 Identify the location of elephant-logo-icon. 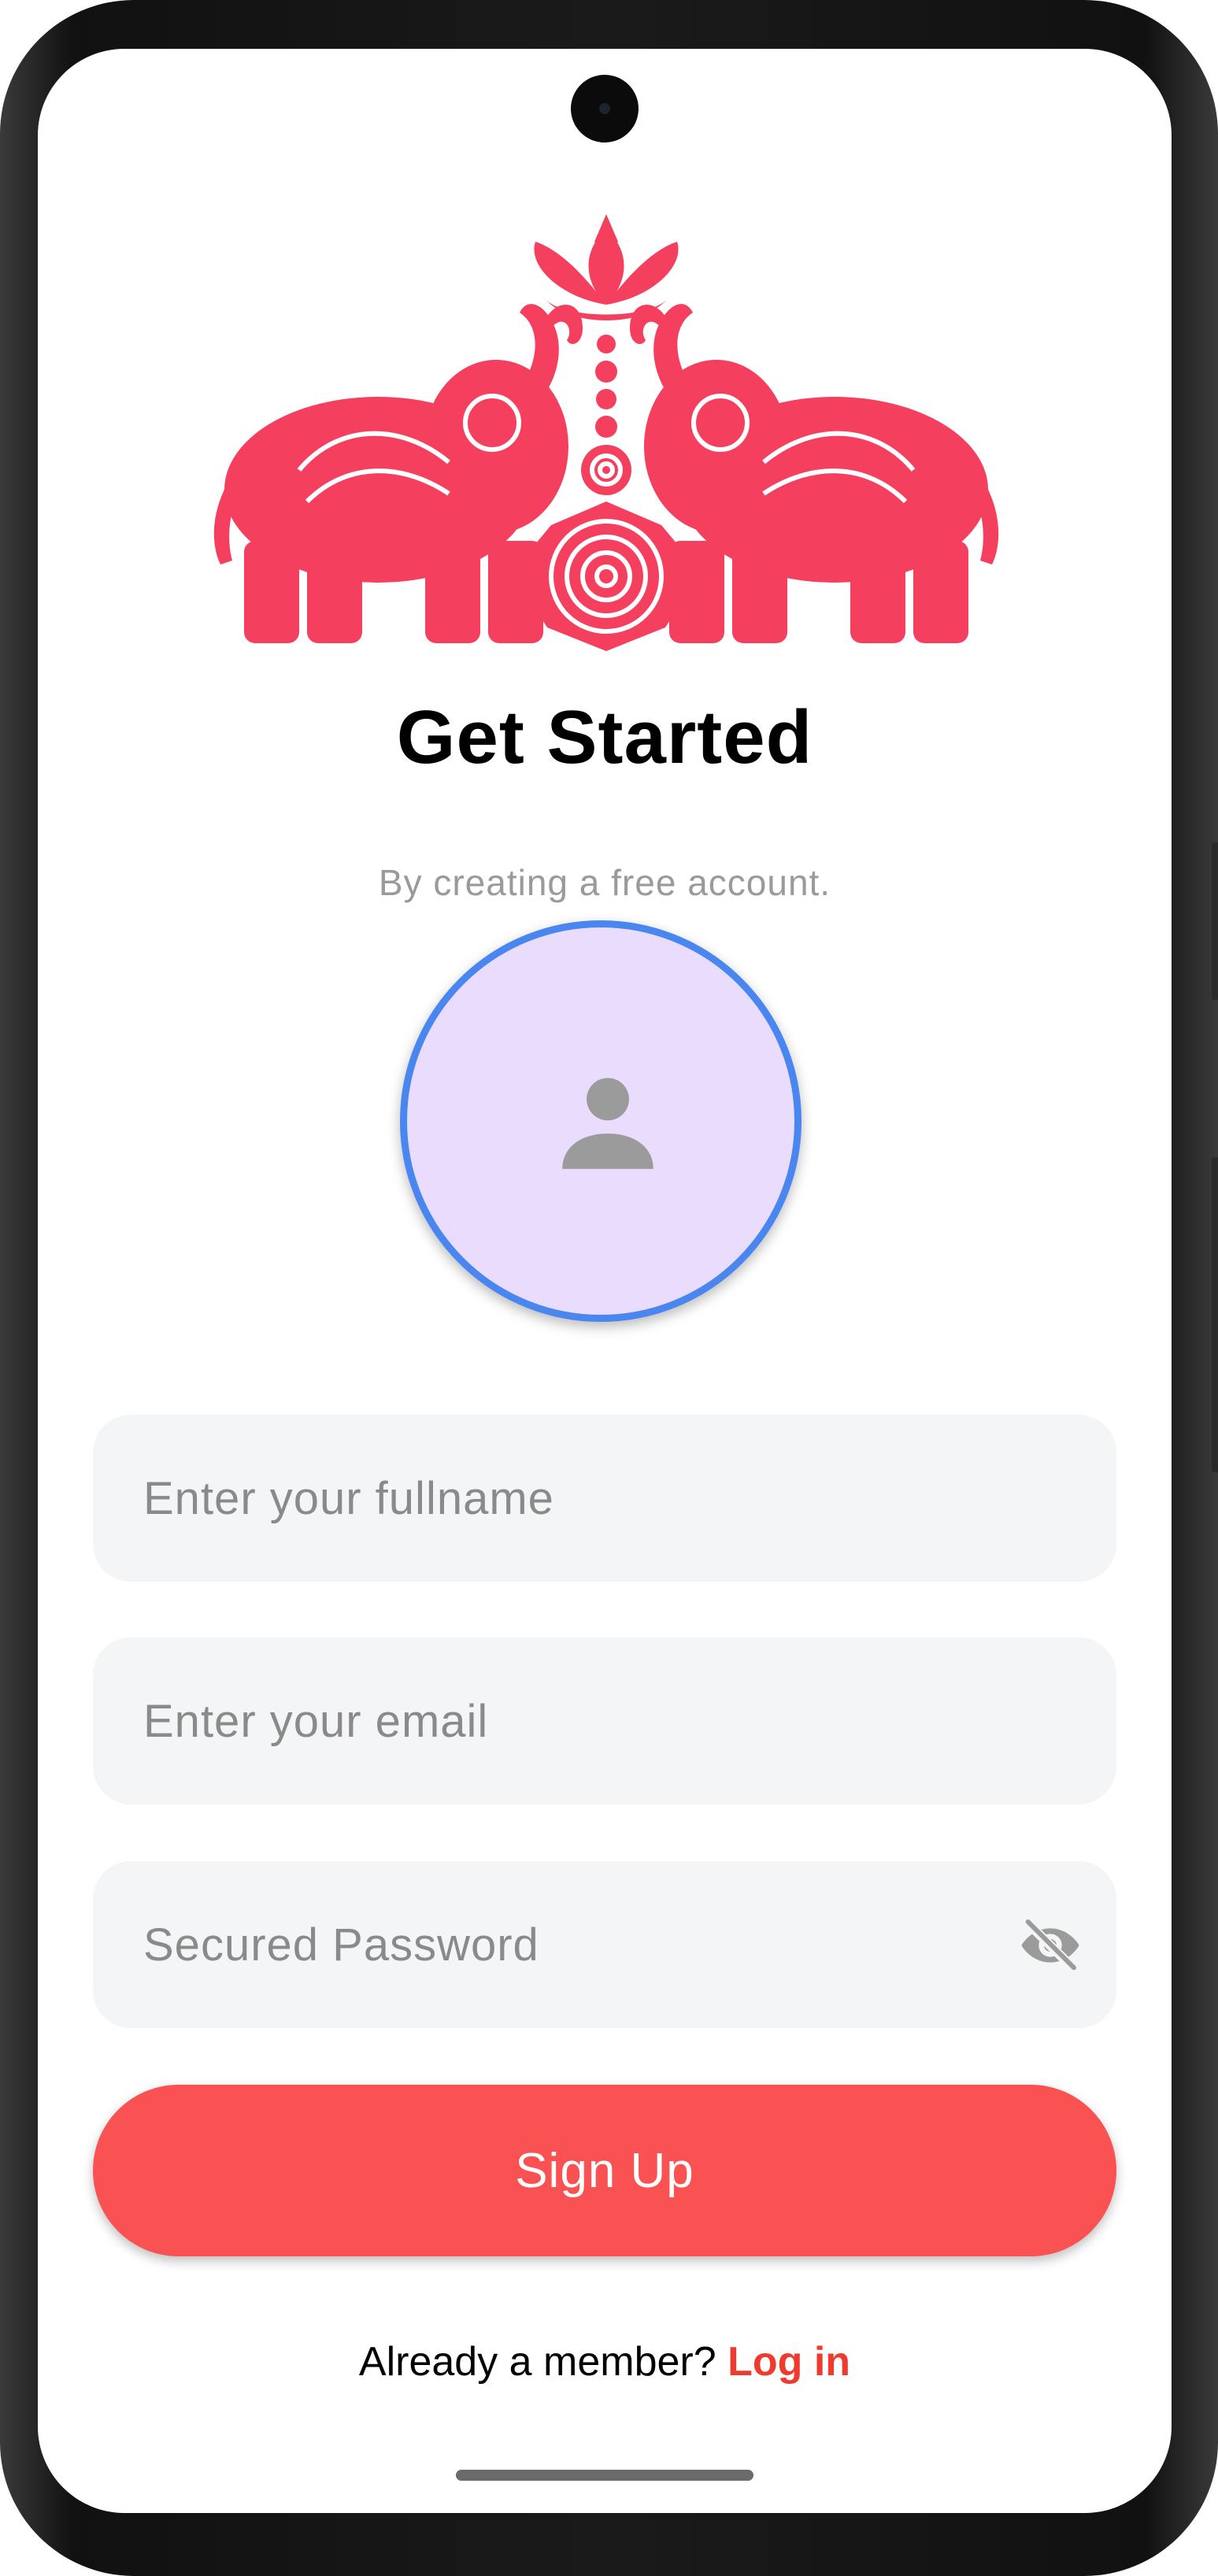
(606, 432).